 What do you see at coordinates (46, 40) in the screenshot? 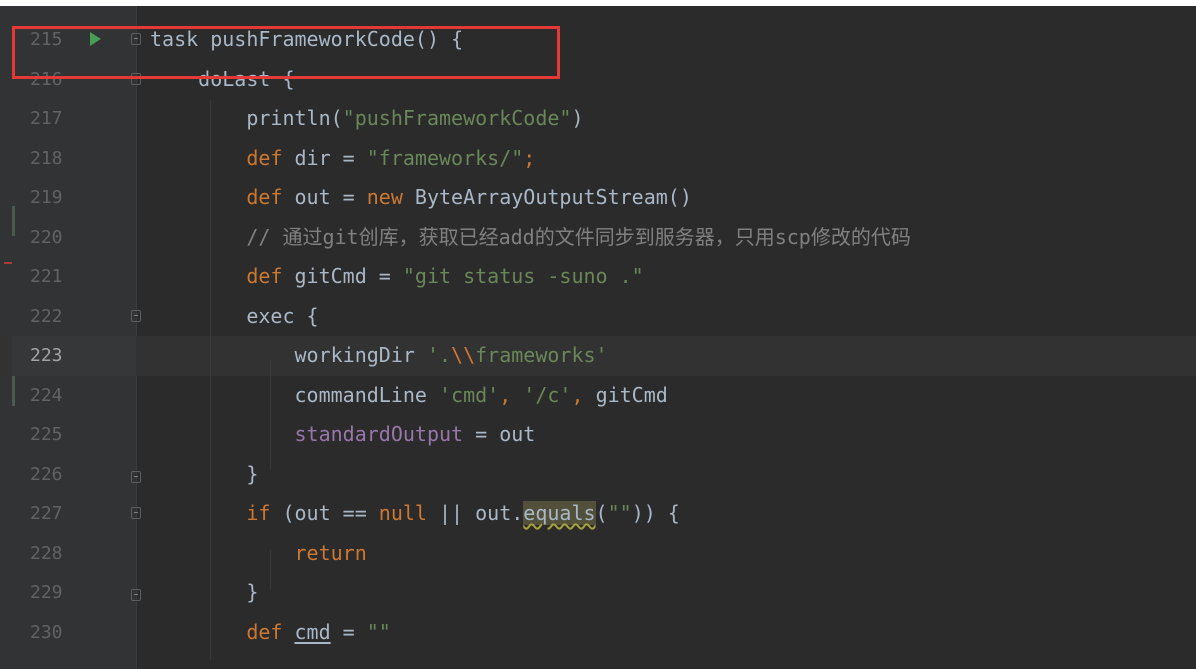
I see `line-number: 215` at bounding box center [46, 40].